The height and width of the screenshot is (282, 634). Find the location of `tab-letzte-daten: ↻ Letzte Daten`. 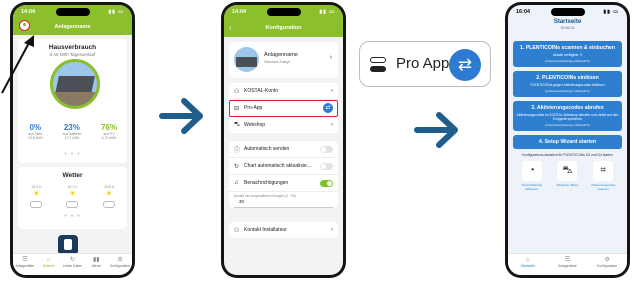

tab-letzte-daten: ↻ Letzte Daten is located at coordinates (72, 262).